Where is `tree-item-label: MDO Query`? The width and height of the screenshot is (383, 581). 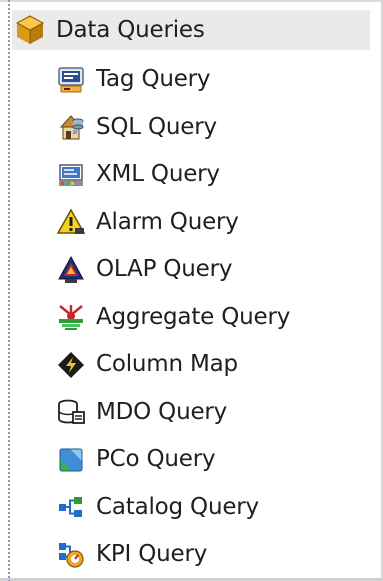
tree-item-label: MDO Query is located at coordinates (162, 411).